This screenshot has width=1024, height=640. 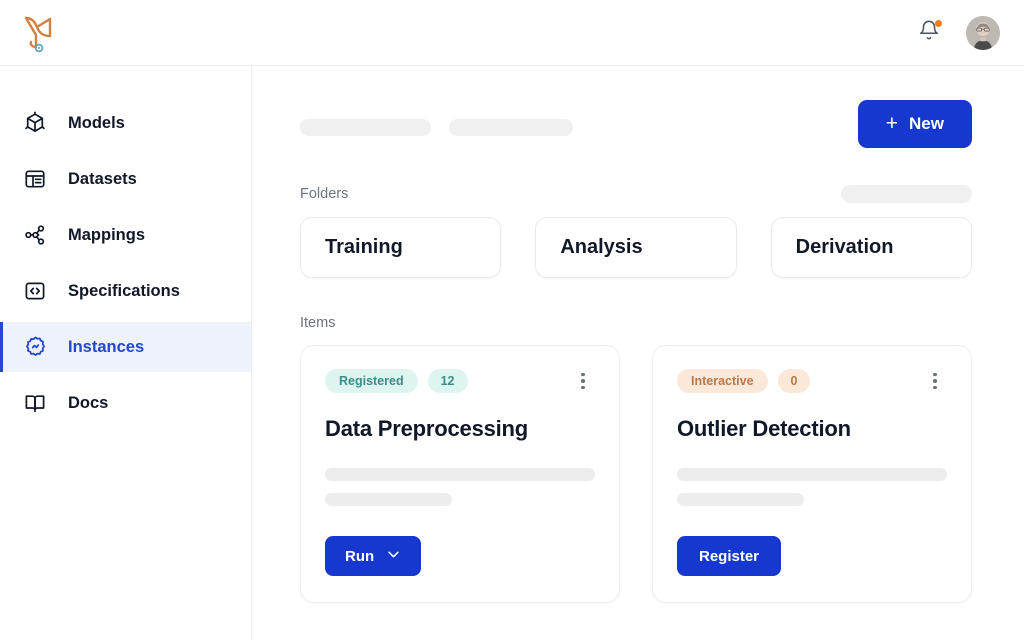 I want to click on cube-icon, so click(x=35, y=123).